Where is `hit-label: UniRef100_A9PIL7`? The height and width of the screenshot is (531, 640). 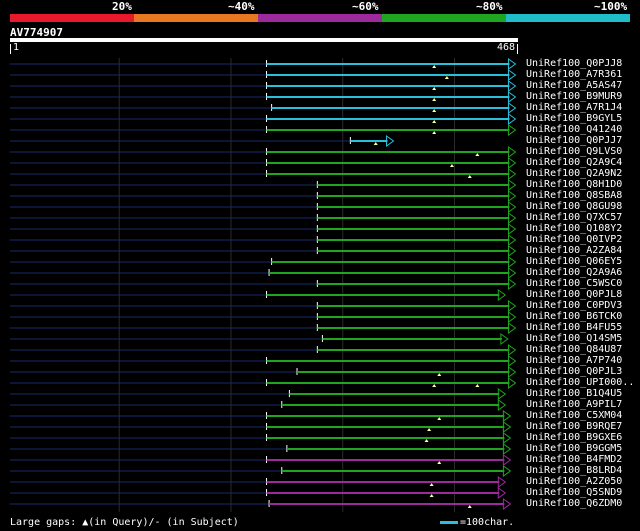
hit-label: UniRef100_A9PIL7 is located at coordinates (574, 404).